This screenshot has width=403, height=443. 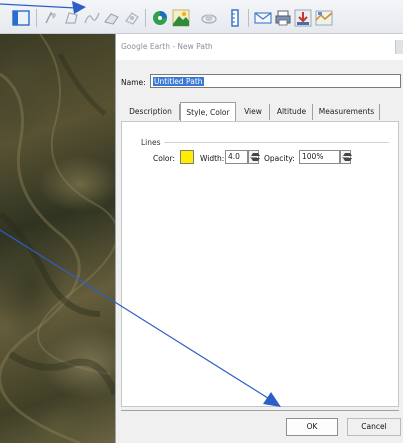 What do you see at coordinates (260, 410) in the screenshot?
I see `button-divider` at bounding box center [260, 410].